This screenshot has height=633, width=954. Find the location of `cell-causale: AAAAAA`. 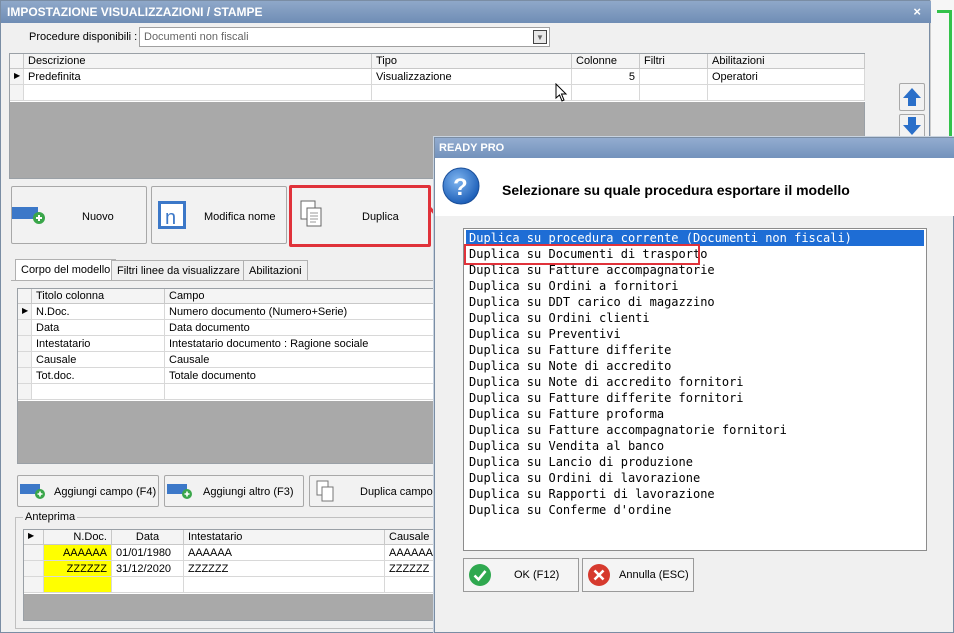

cell-causale: AAAAAA is located at coordinates (411, 553).